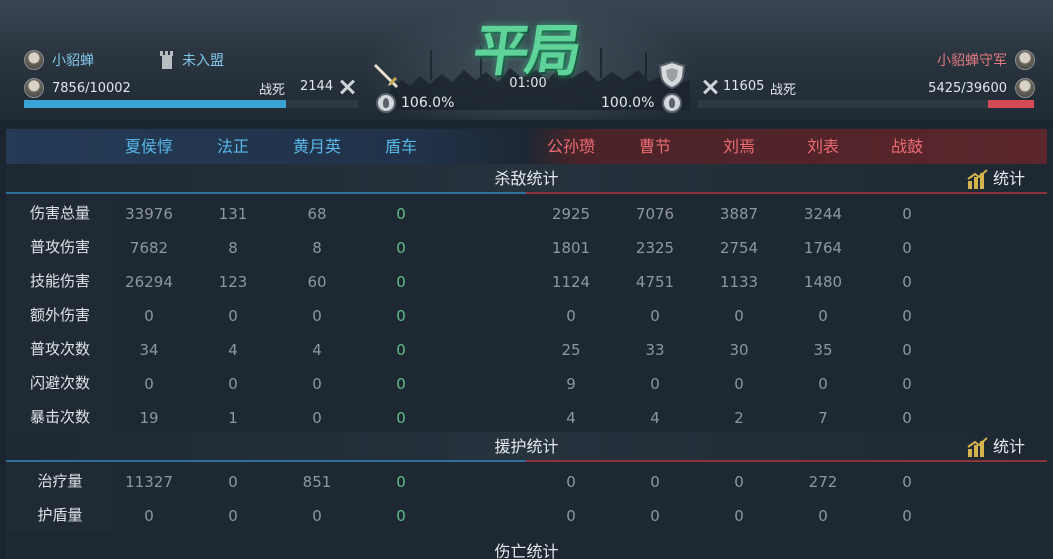  I want to click on hero-right-3: 刘焉, so click(739, 147).